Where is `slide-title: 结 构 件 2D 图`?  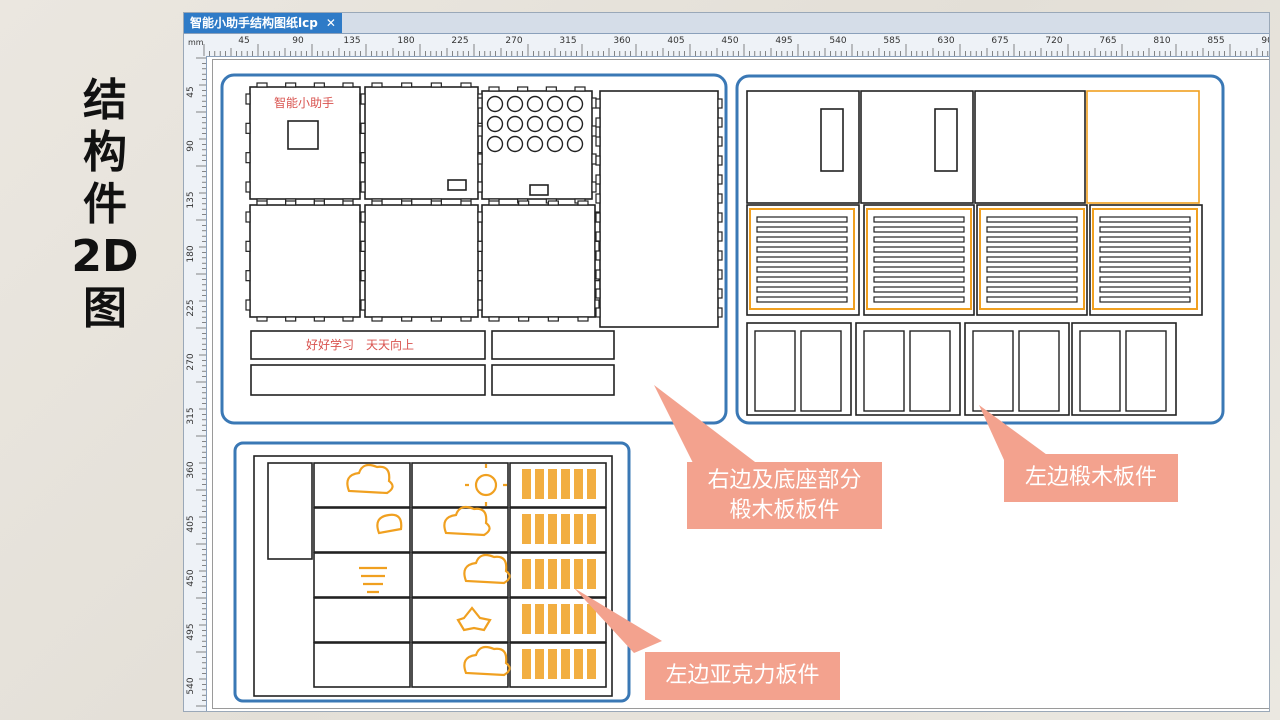
slide-title: 结 构 件 2D 图 is located at coordinates (105, 205).